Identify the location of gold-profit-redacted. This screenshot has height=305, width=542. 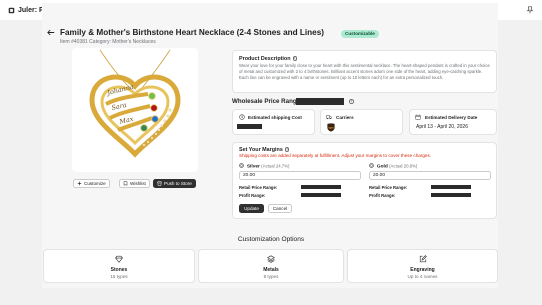
(451, 195).